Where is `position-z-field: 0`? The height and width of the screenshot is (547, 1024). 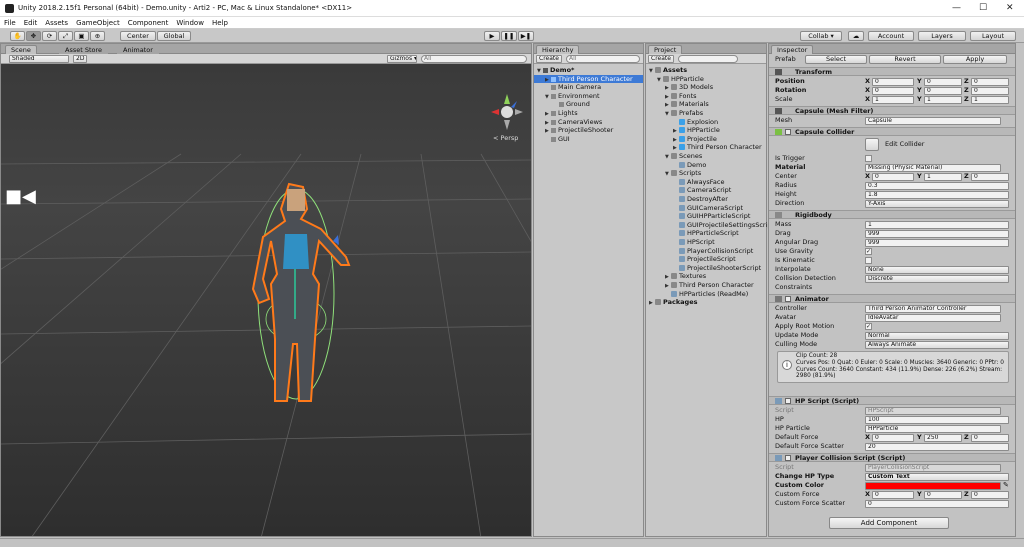
position-z-field: 0 is located at coordinates (990, 82).